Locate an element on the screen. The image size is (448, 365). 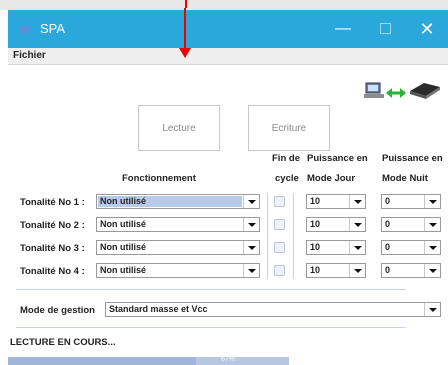
header-mode-jour: Mode Jour is located at coordinates (331, 178).